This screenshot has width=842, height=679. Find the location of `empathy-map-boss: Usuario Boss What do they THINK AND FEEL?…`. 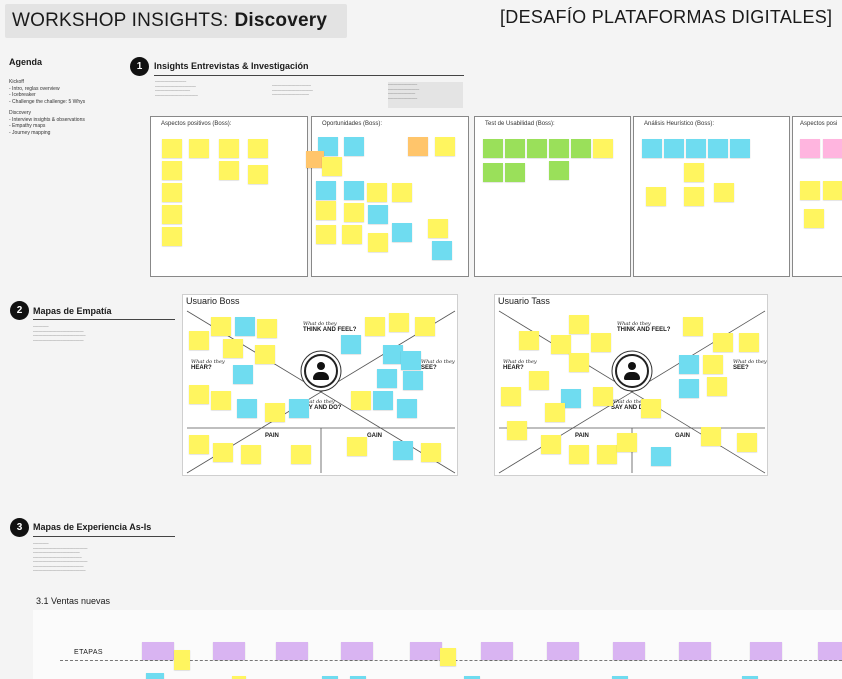

empathy-map-boss: Usuario Boss What do they THINK AND FEEL?… is located at coordinates (320, 385).